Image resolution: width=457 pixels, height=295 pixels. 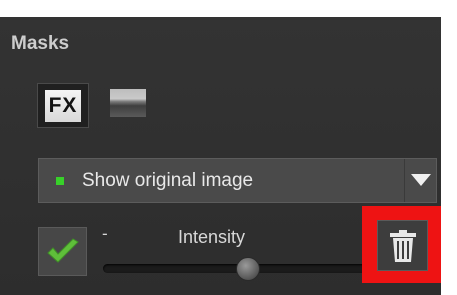 I want to click on fx-icon: FX, so click(x=63, y=105).